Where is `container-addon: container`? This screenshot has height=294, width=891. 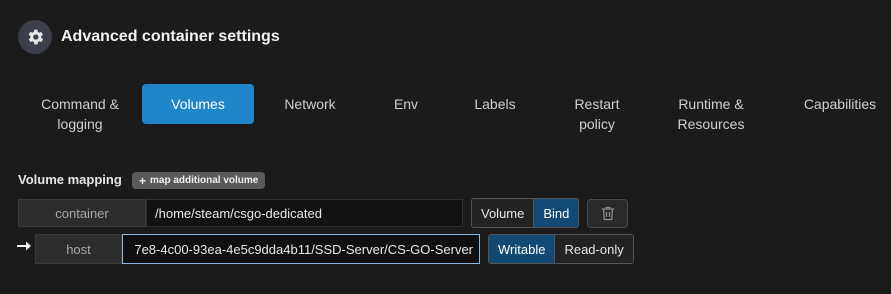 container-addon: container is located at coordinates (82, 213).